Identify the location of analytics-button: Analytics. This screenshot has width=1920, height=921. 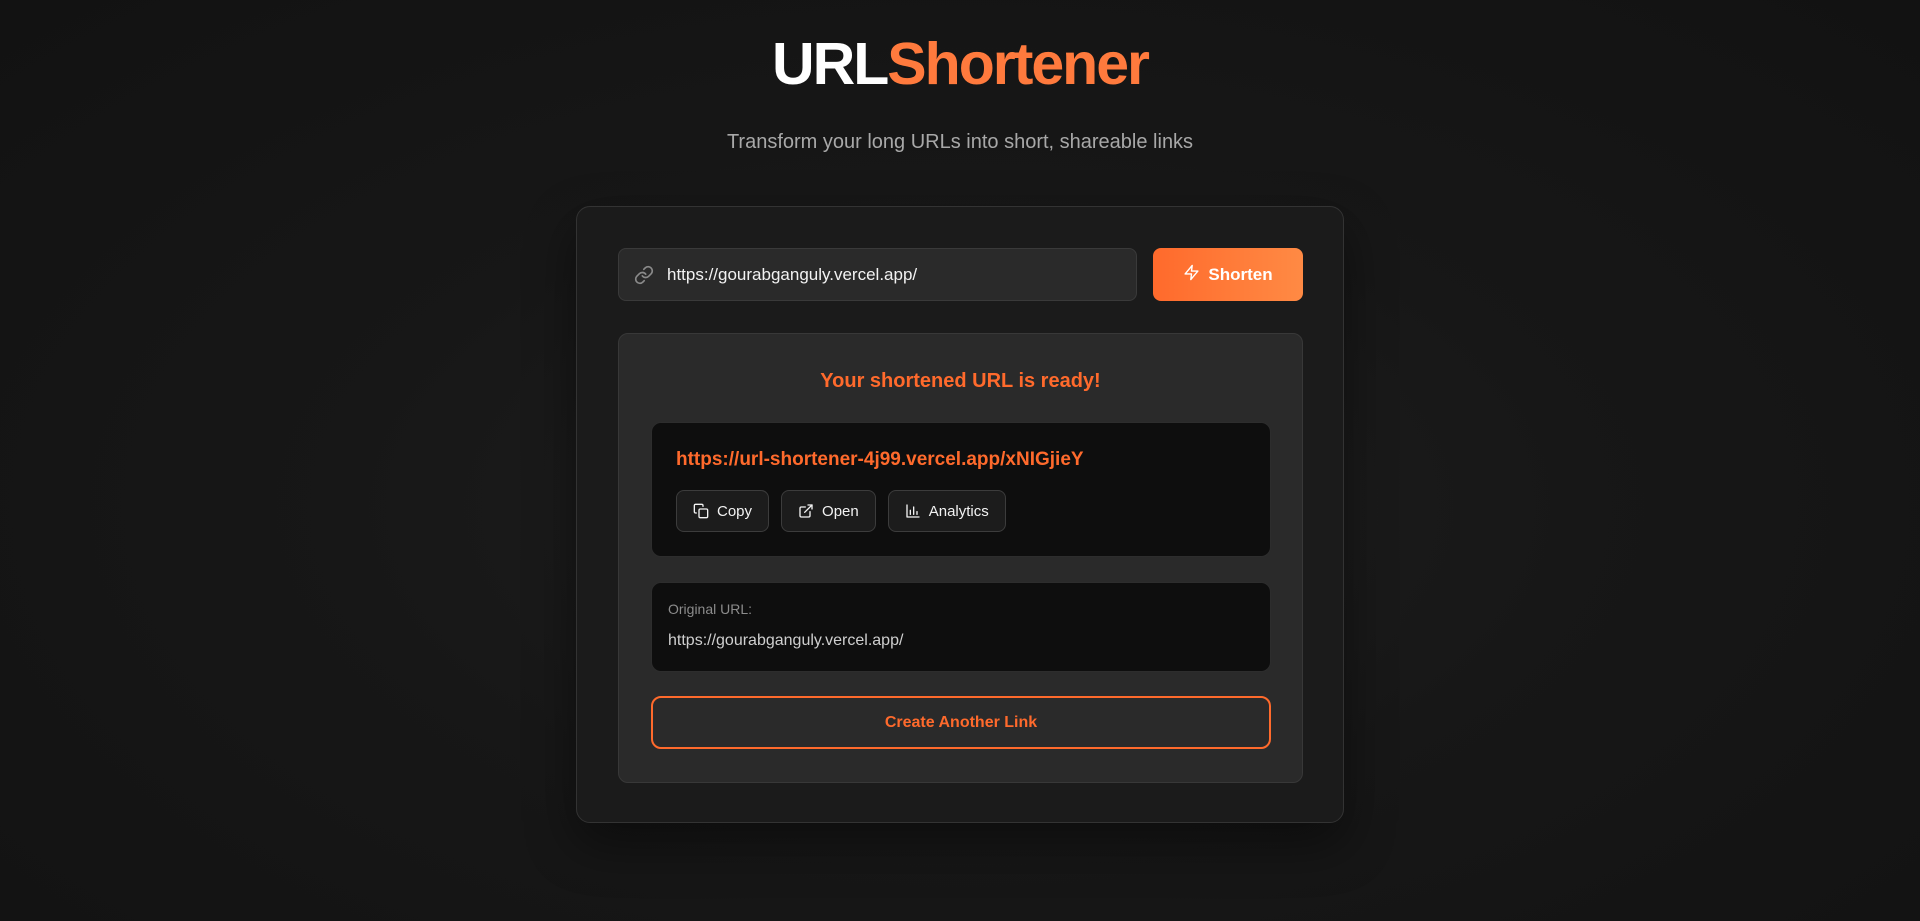
(946, 511).